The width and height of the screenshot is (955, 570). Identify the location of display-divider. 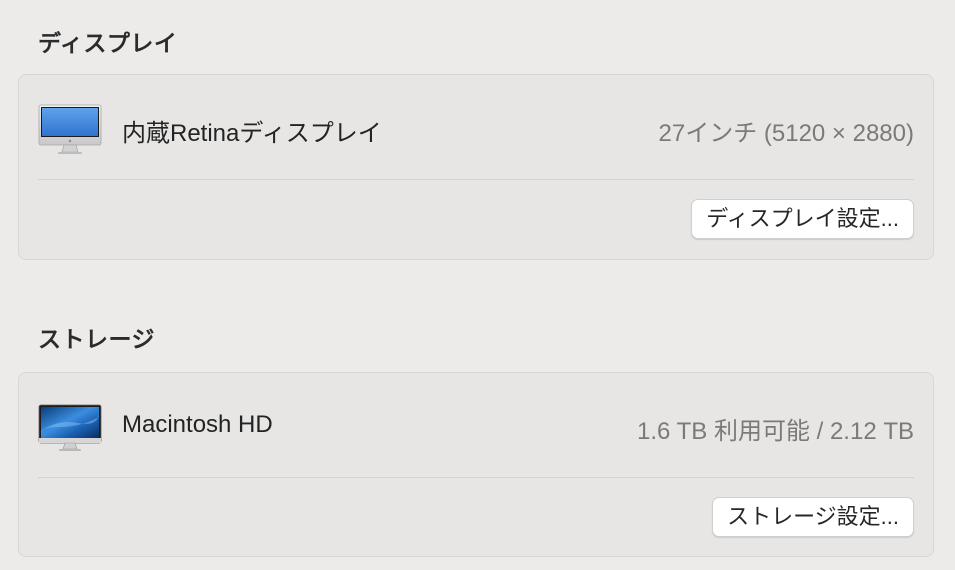
(476, 179).